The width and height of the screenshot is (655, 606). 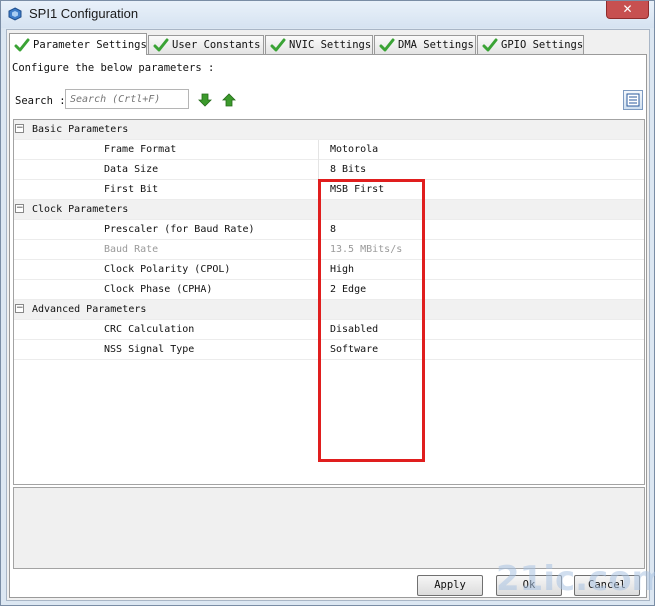 I want to click on group-label: Advanced Parameters, so click(x=89, y=309).